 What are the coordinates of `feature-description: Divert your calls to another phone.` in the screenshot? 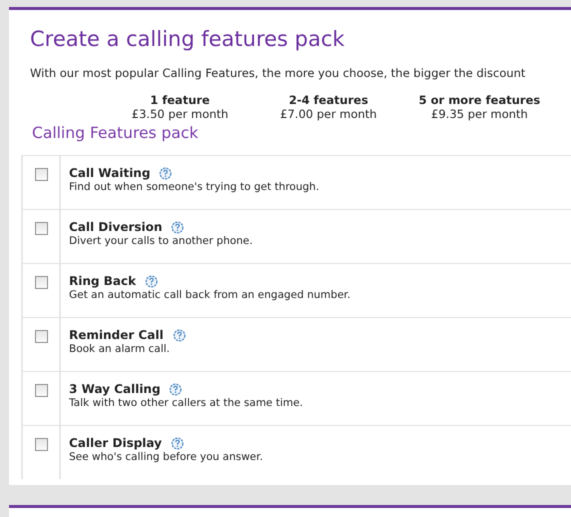 It's located at (161, 241).